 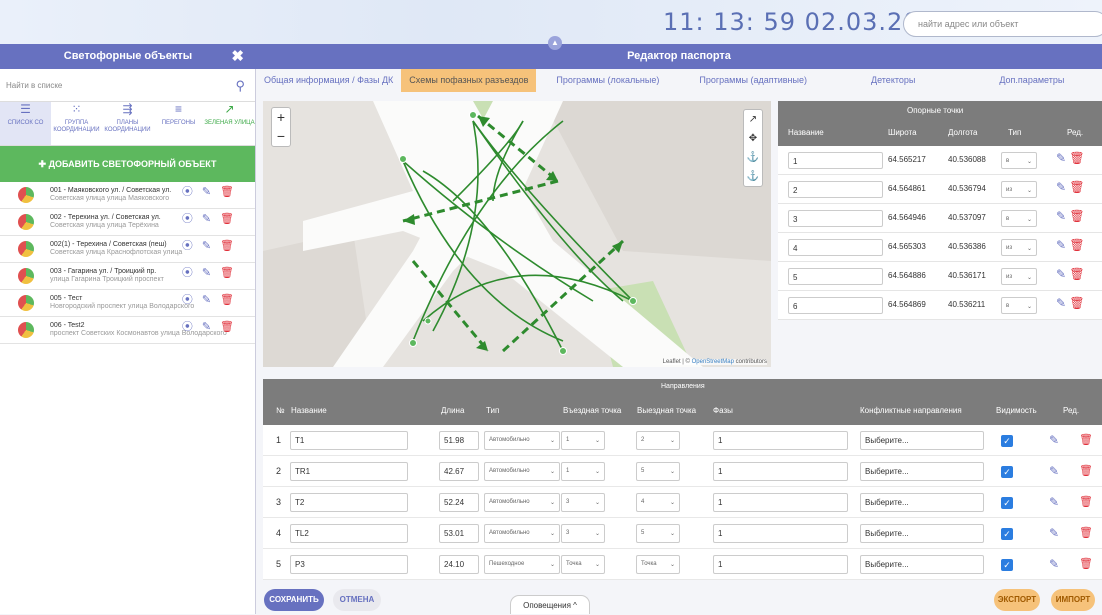 I want to click on tab-green-street: ↗ ЗЕЛЕНАЯ УЛИЦА, so click(x=229, y=123).